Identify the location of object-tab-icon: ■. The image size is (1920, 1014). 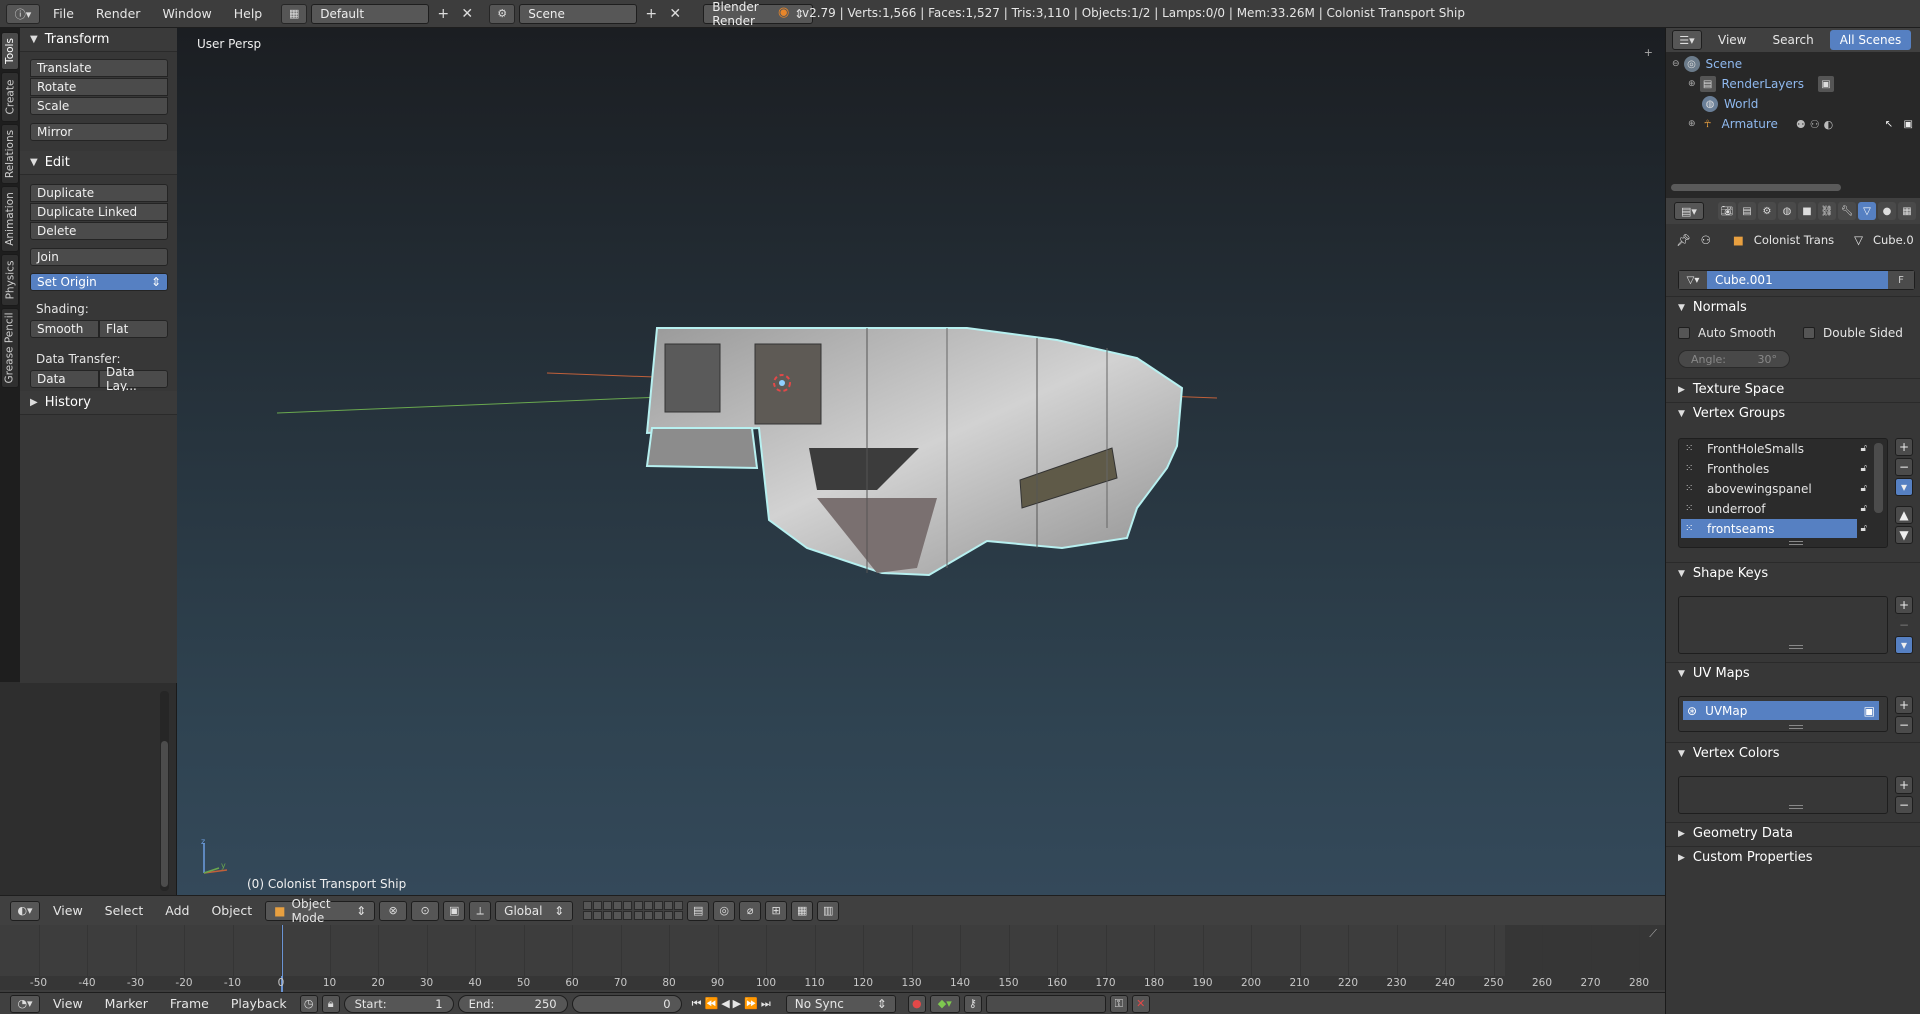
(1807, 211).